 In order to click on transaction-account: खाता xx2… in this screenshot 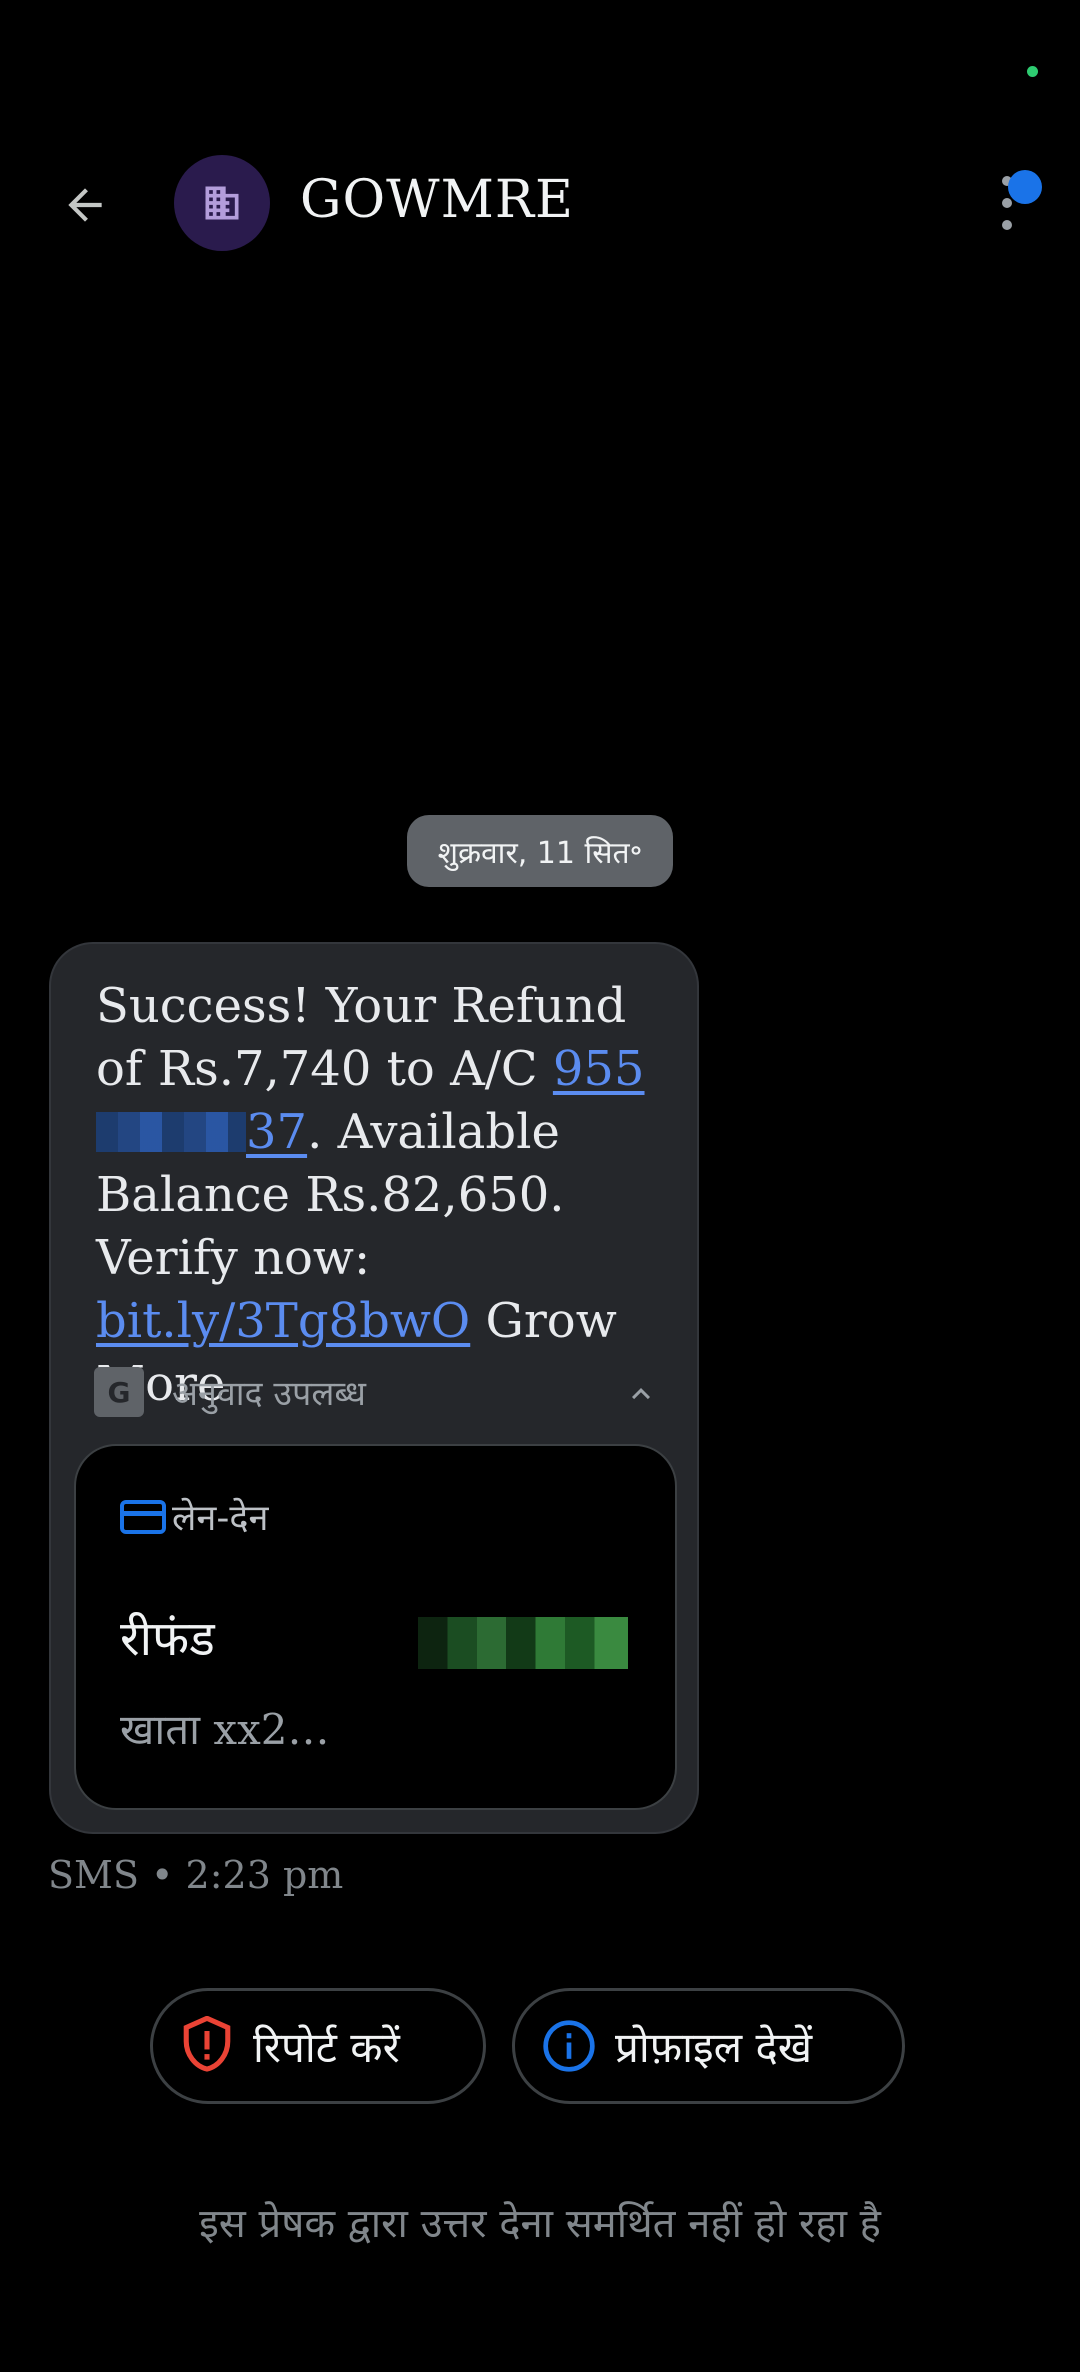, I will do `click(225, 1729)`.